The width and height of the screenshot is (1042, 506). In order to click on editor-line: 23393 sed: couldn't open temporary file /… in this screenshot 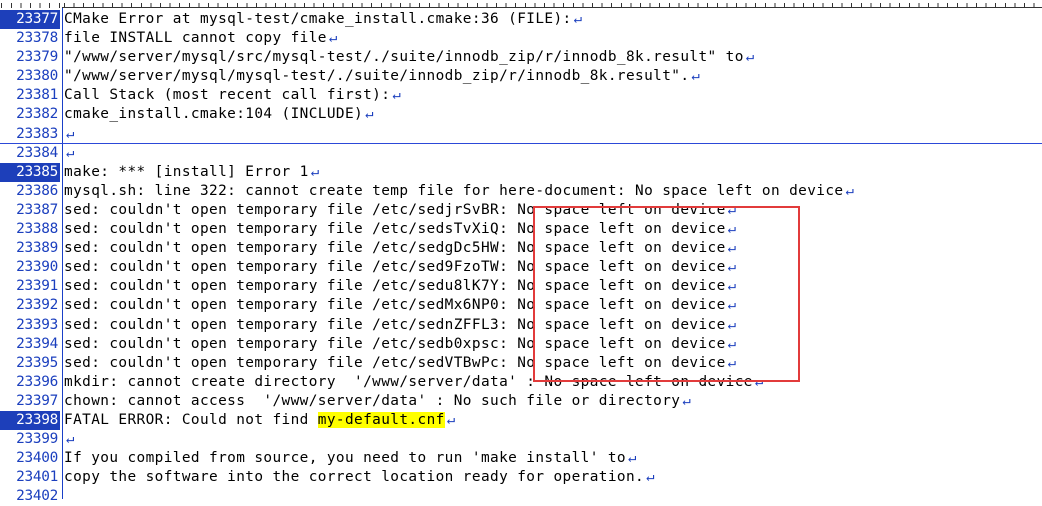, I will do `click(521, 325)`.